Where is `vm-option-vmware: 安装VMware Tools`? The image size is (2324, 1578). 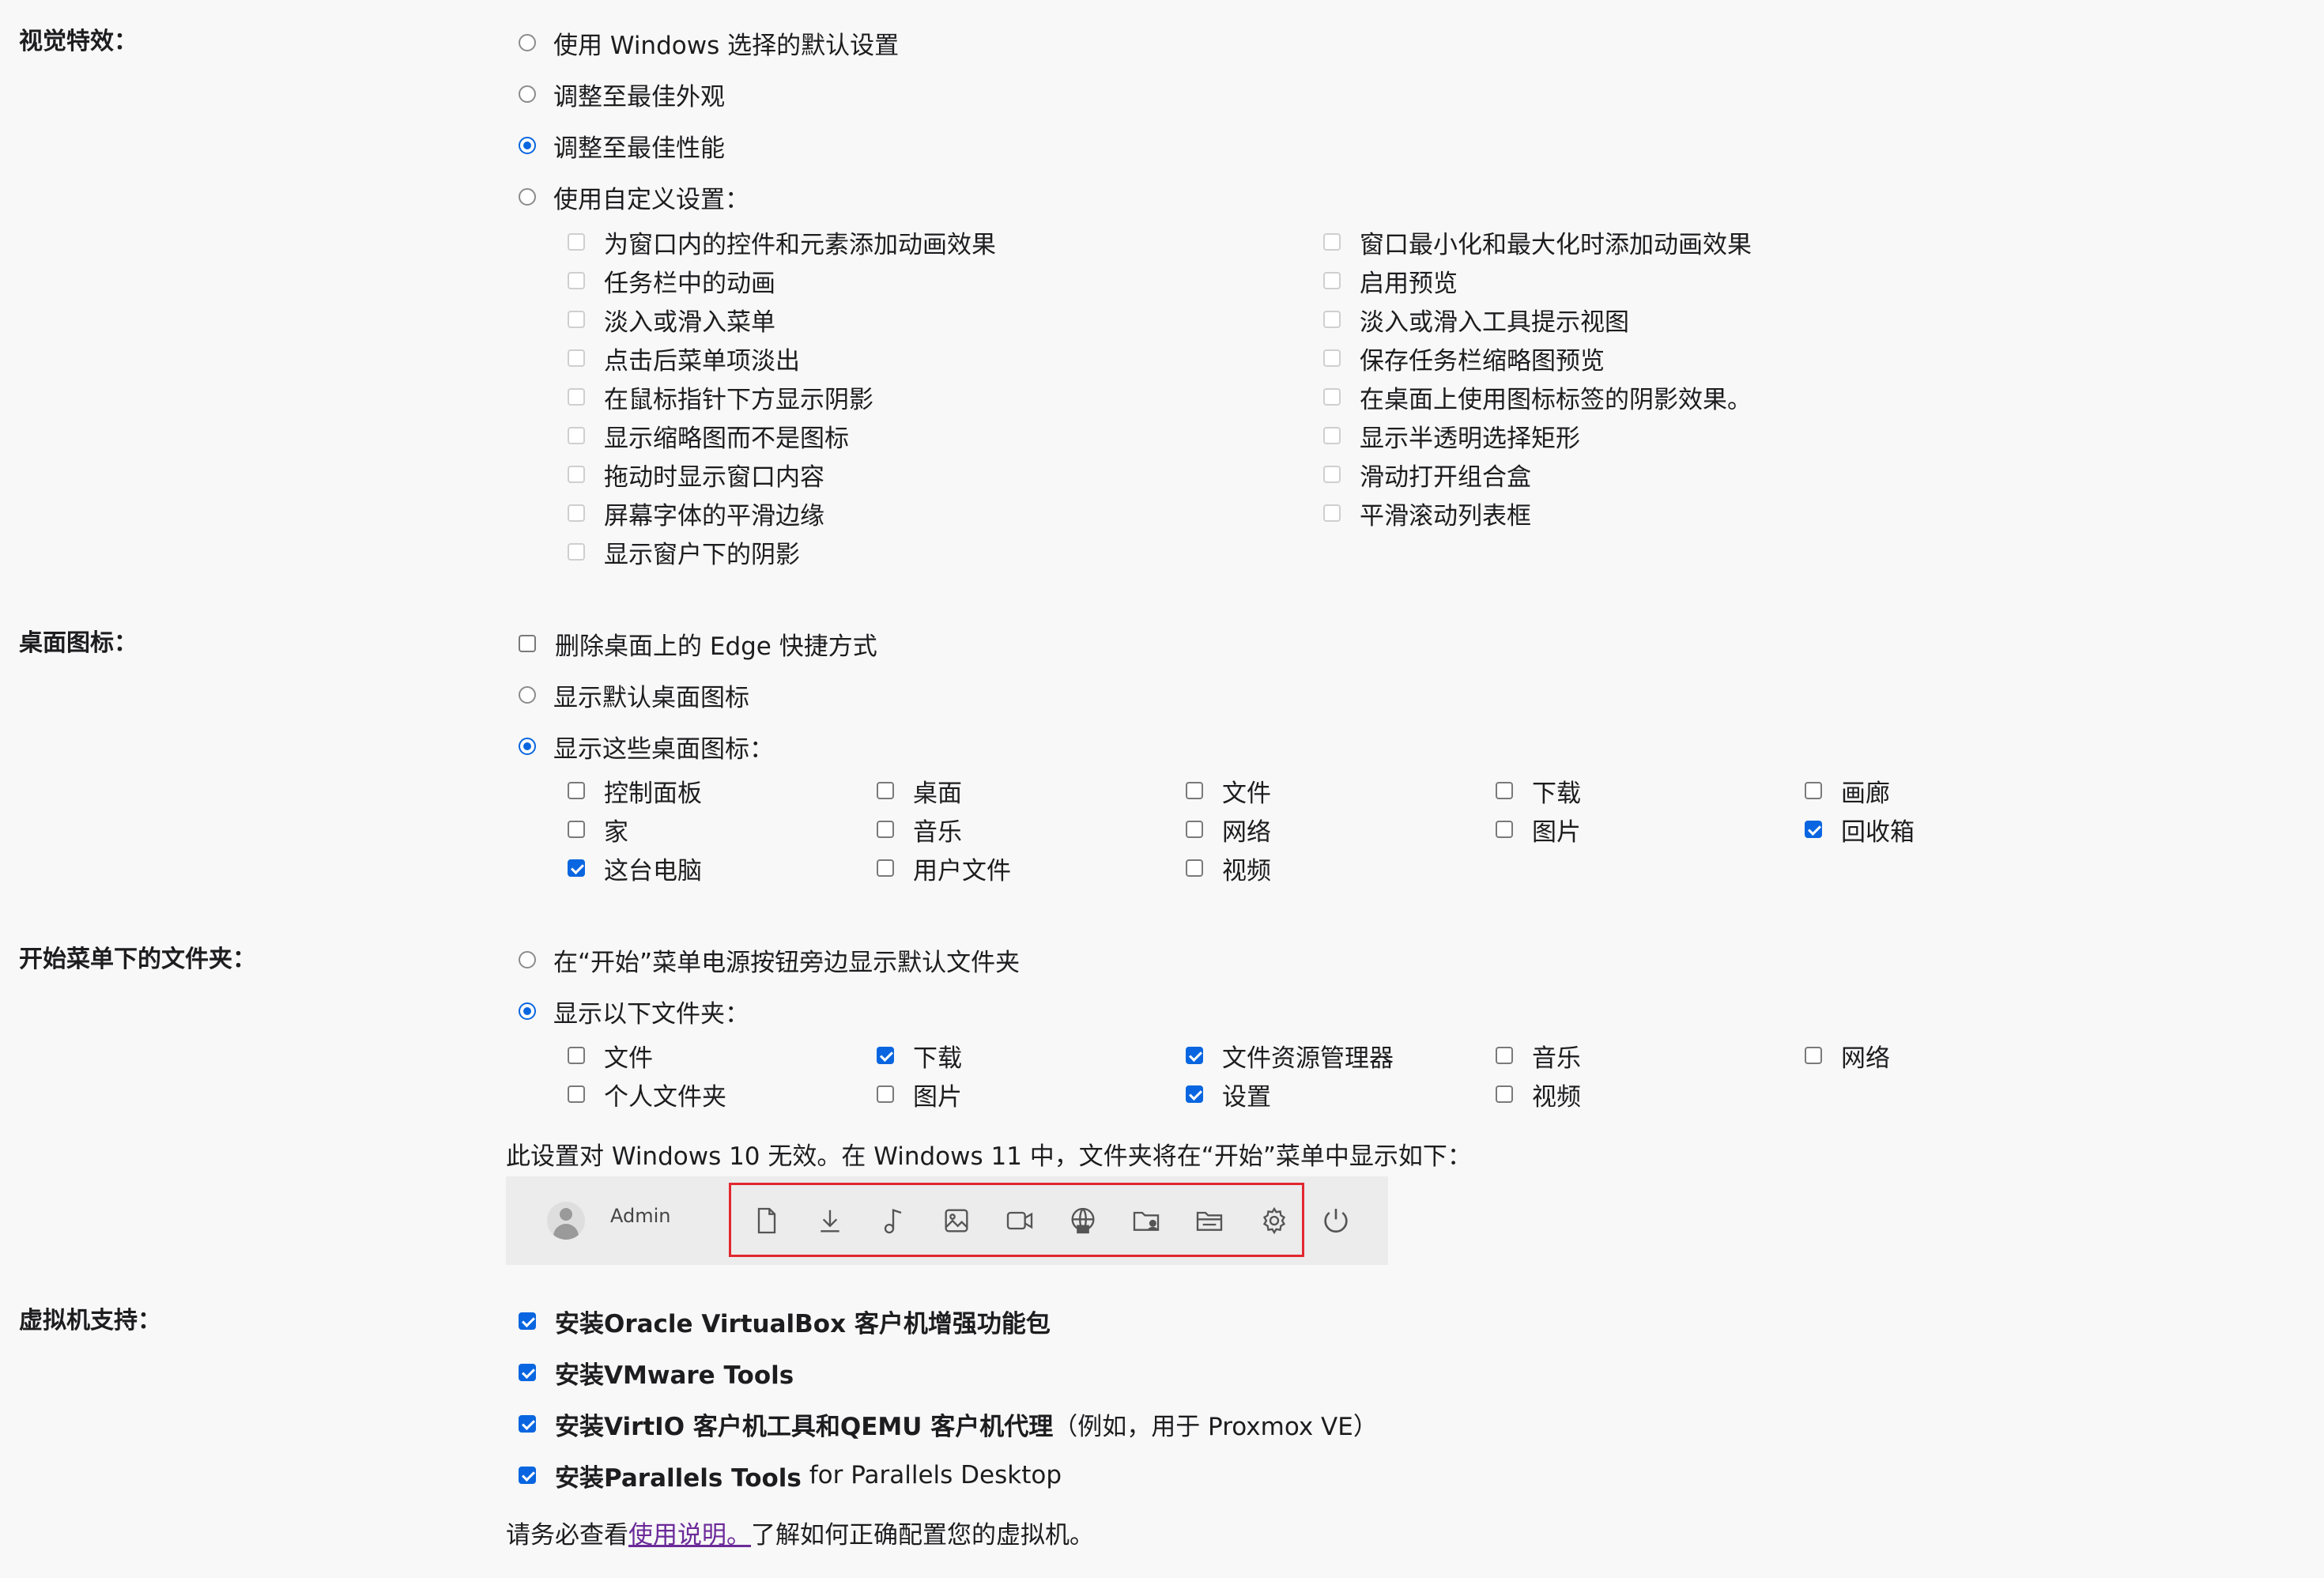
vm-option-vmware: 安装VMware Tools is located at coordinates (656, 1372).